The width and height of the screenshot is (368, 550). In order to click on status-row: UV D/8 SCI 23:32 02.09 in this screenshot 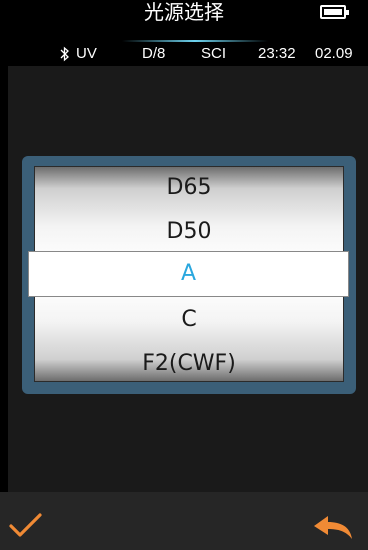, I will do `click(184, 54)`.